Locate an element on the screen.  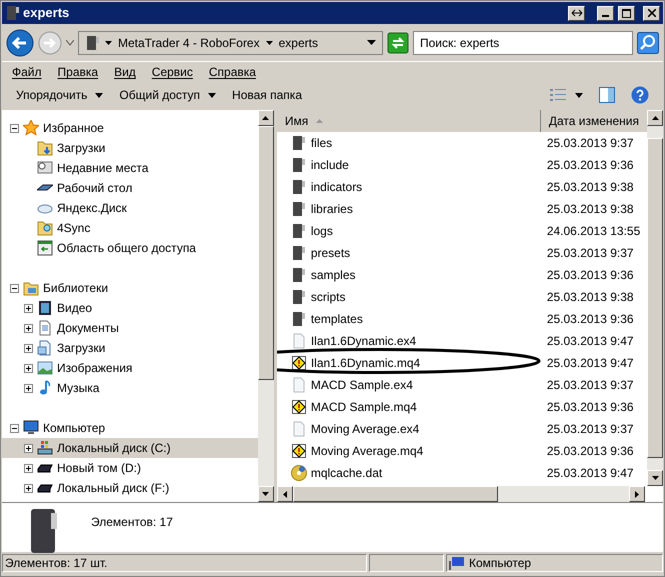
search-icon is located at coordinates (648, 43).